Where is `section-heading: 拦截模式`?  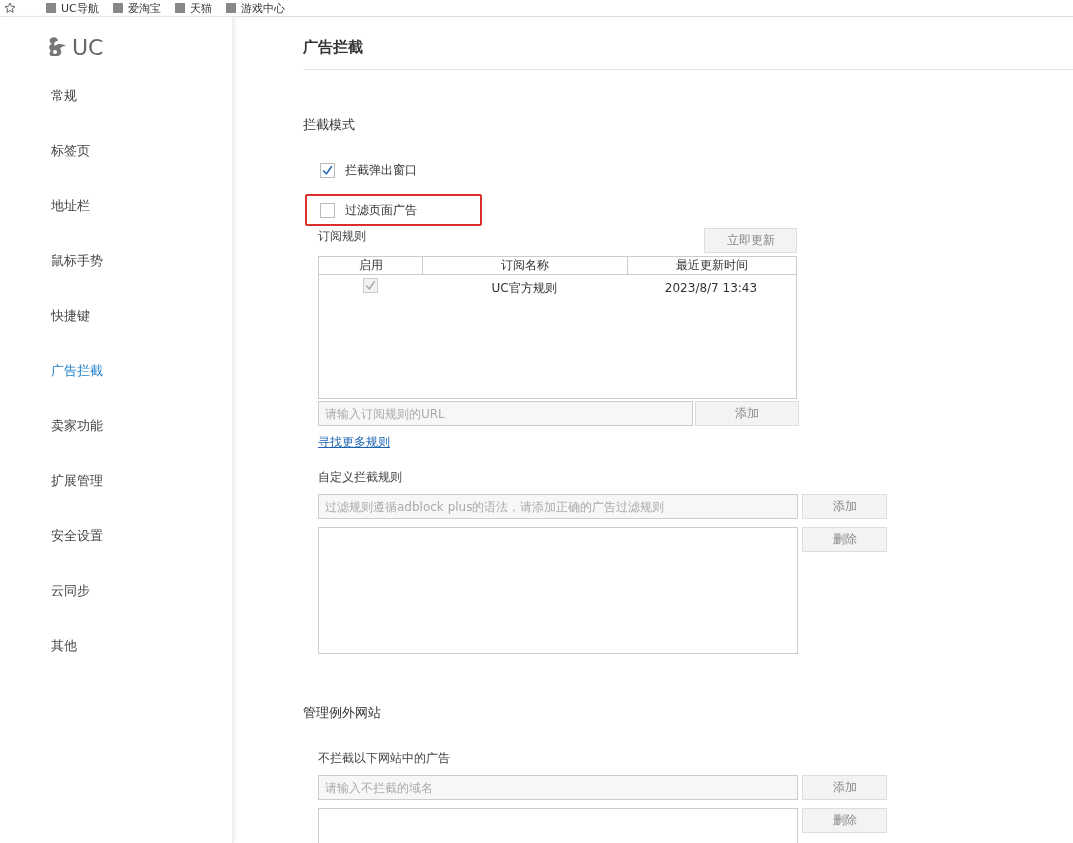
section-heading: 拦截模式 is located at coordinates (329, 125).